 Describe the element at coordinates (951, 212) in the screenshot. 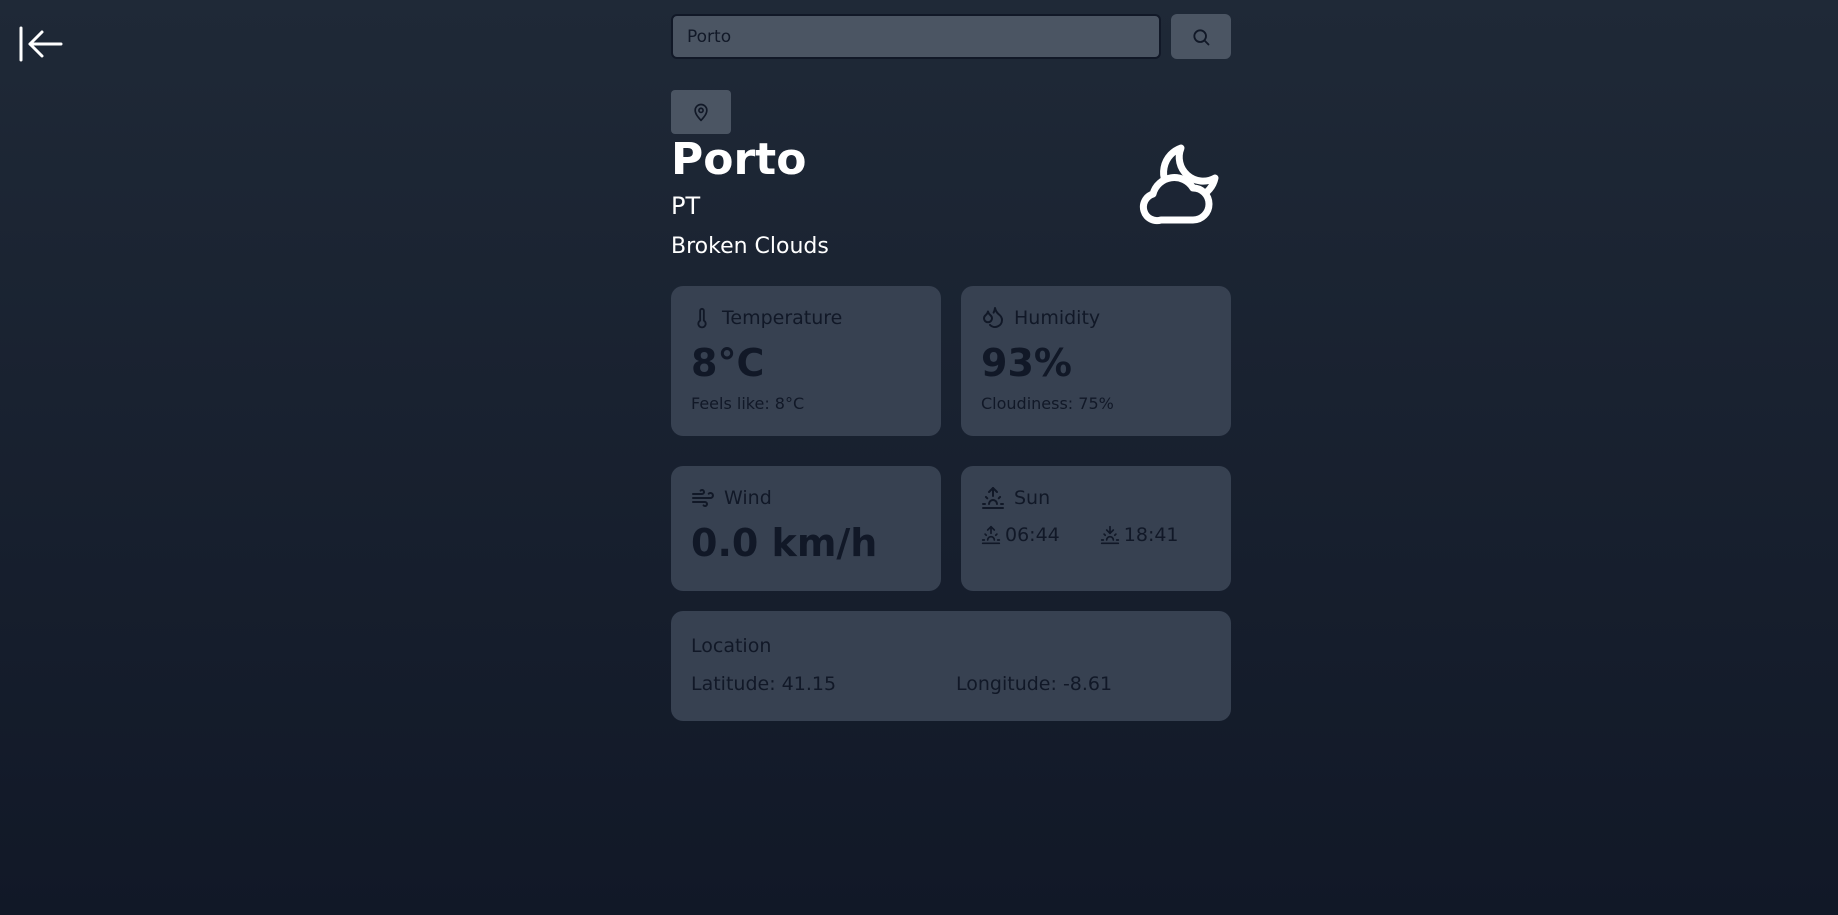

I see `current-weather-header: Porto PT Broken Clouds` at that location.